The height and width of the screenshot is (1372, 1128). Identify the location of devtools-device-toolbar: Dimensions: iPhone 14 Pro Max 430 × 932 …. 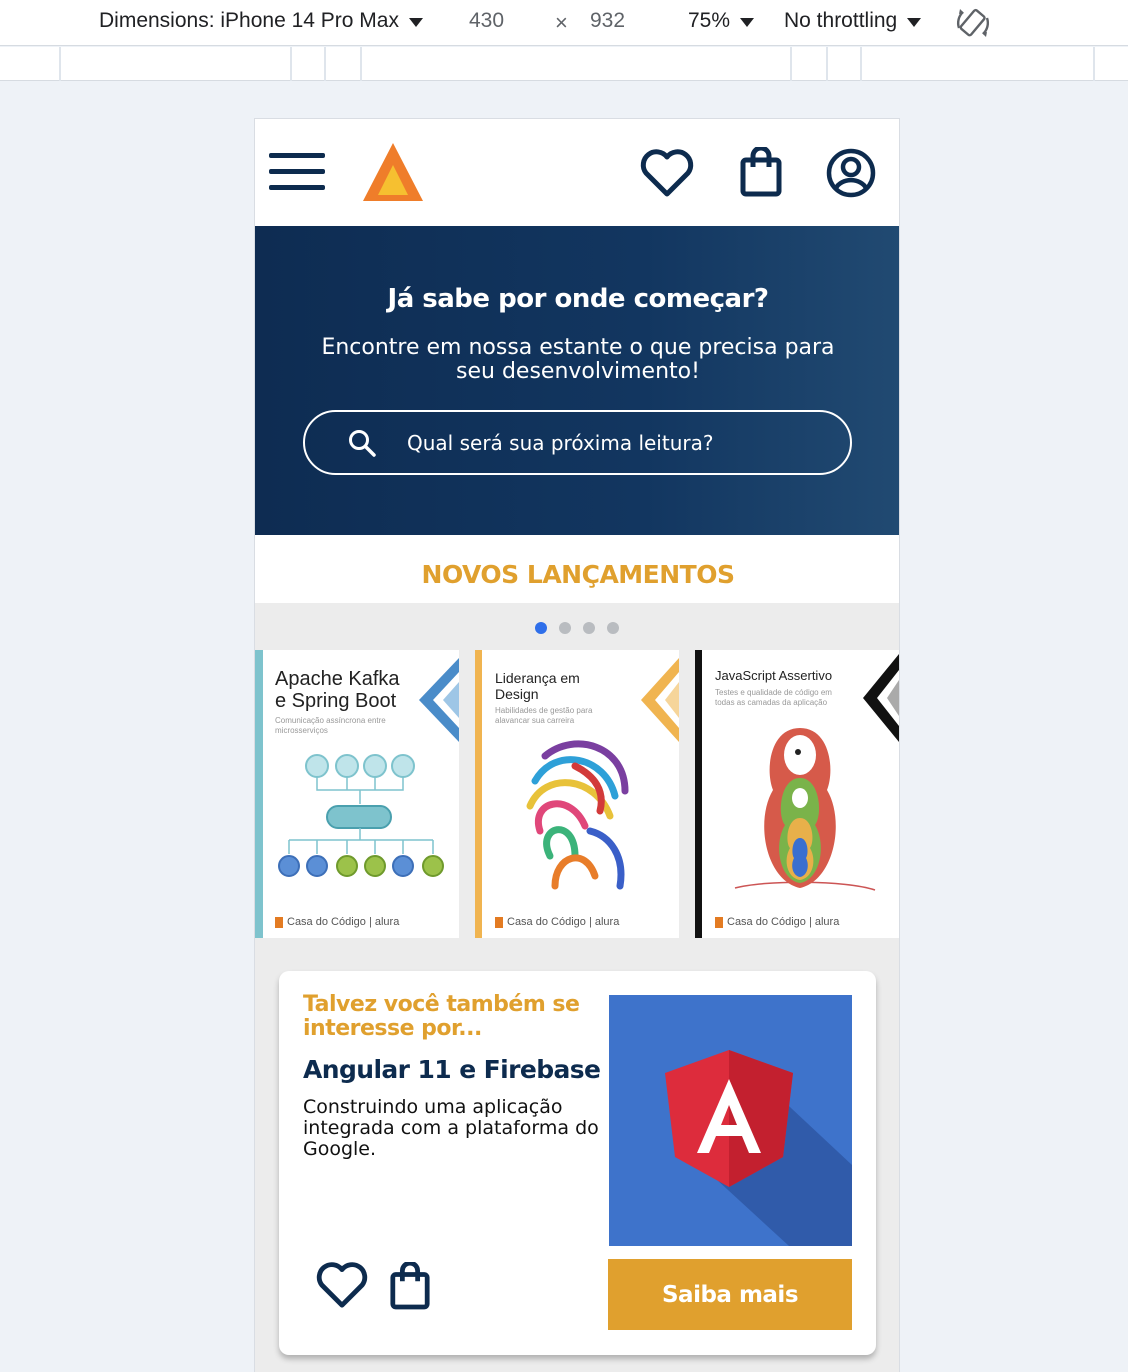
(564, 23).